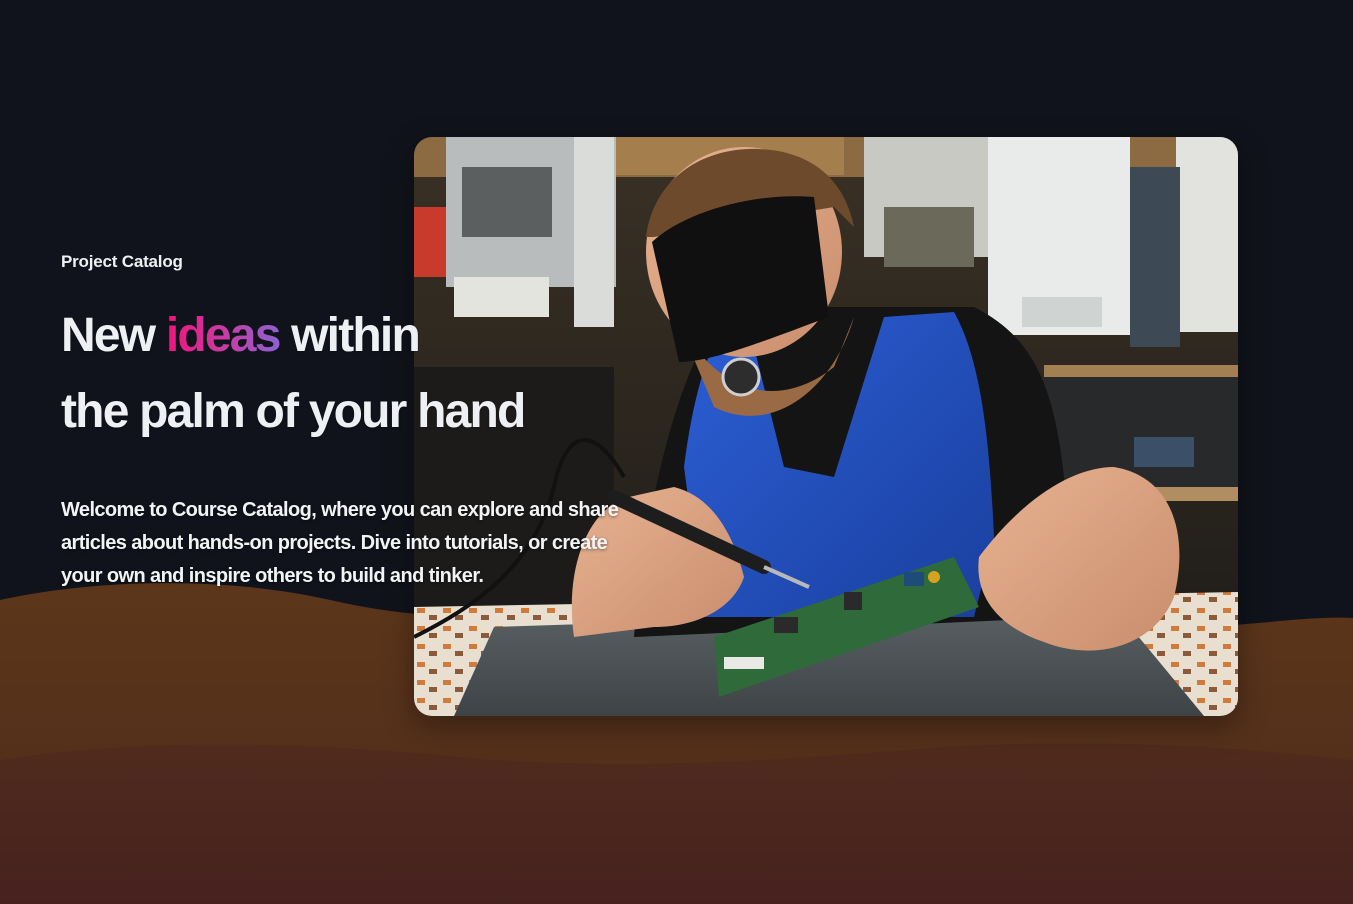 Image resolution: width=1353 pixels, height=904 pixels. Describe the element at coordinates (361, 374) in the screenshot. I see `hero-headline: New ideas within the palm of your hand` at that location.